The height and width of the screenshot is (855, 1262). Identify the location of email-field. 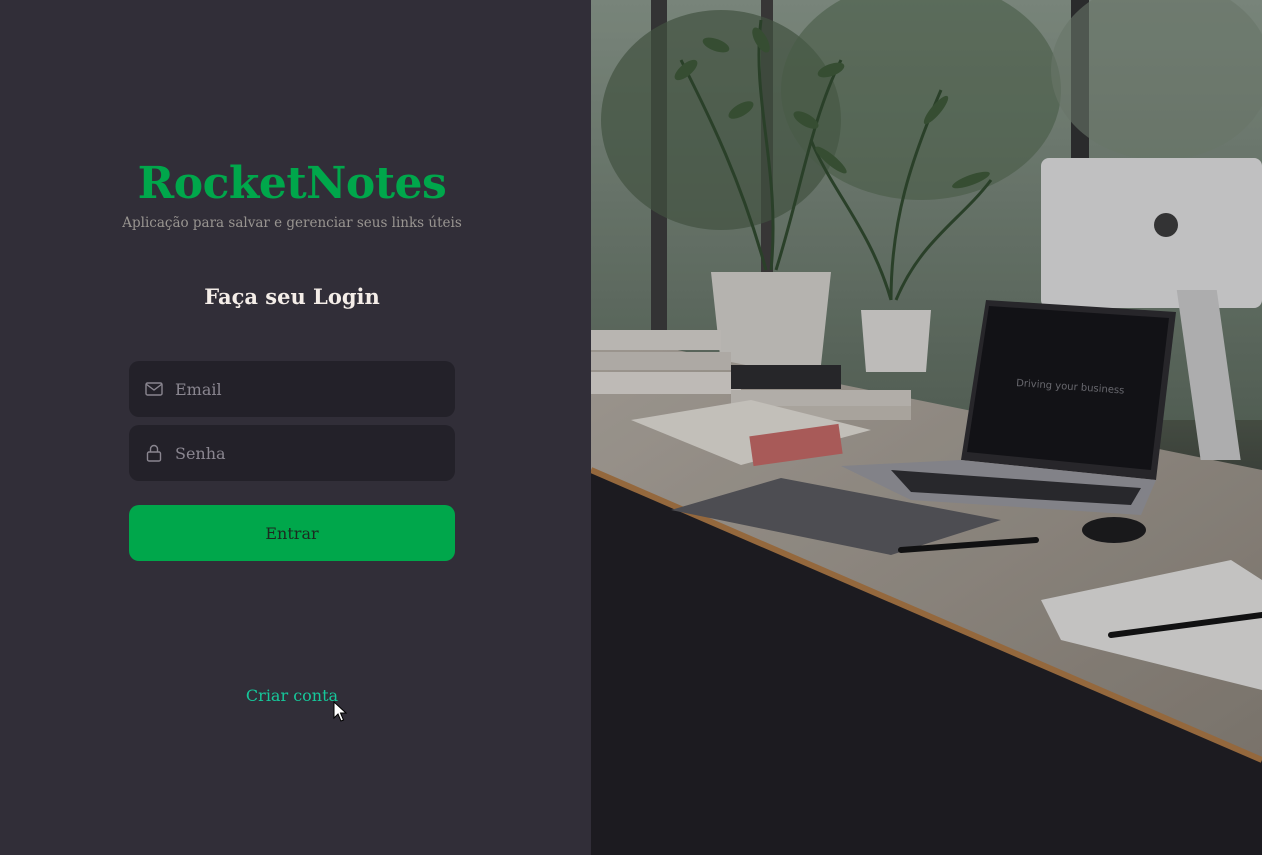
(292, 389).